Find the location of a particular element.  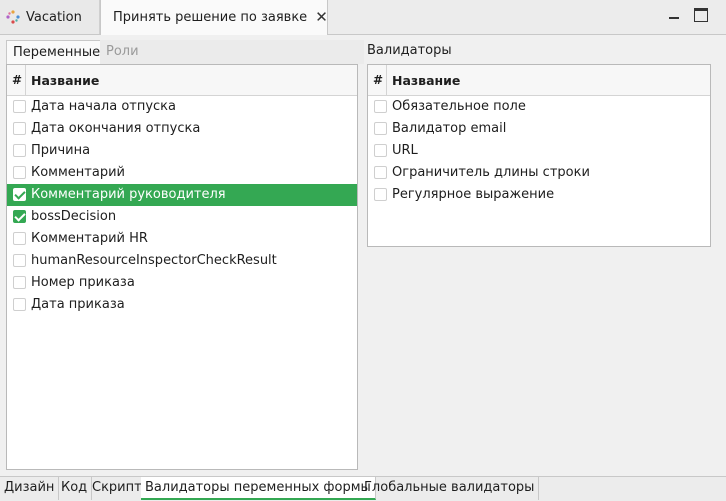

table-row: Причина is located at coordinates (182, 151).